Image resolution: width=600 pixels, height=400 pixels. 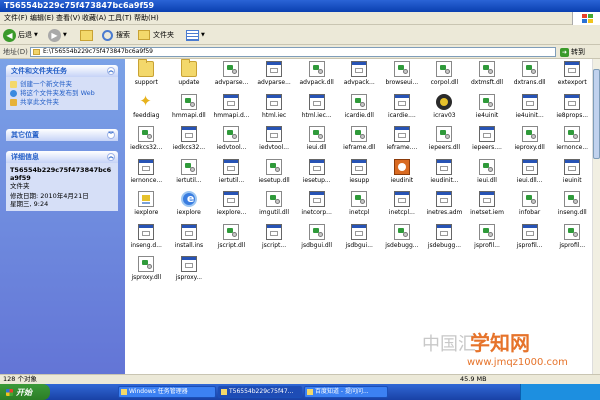 What do you see at coordinates (120, 18) in the screenshot?
I see `menu-tools: 工具(T)` at bounding box center [120, 18].